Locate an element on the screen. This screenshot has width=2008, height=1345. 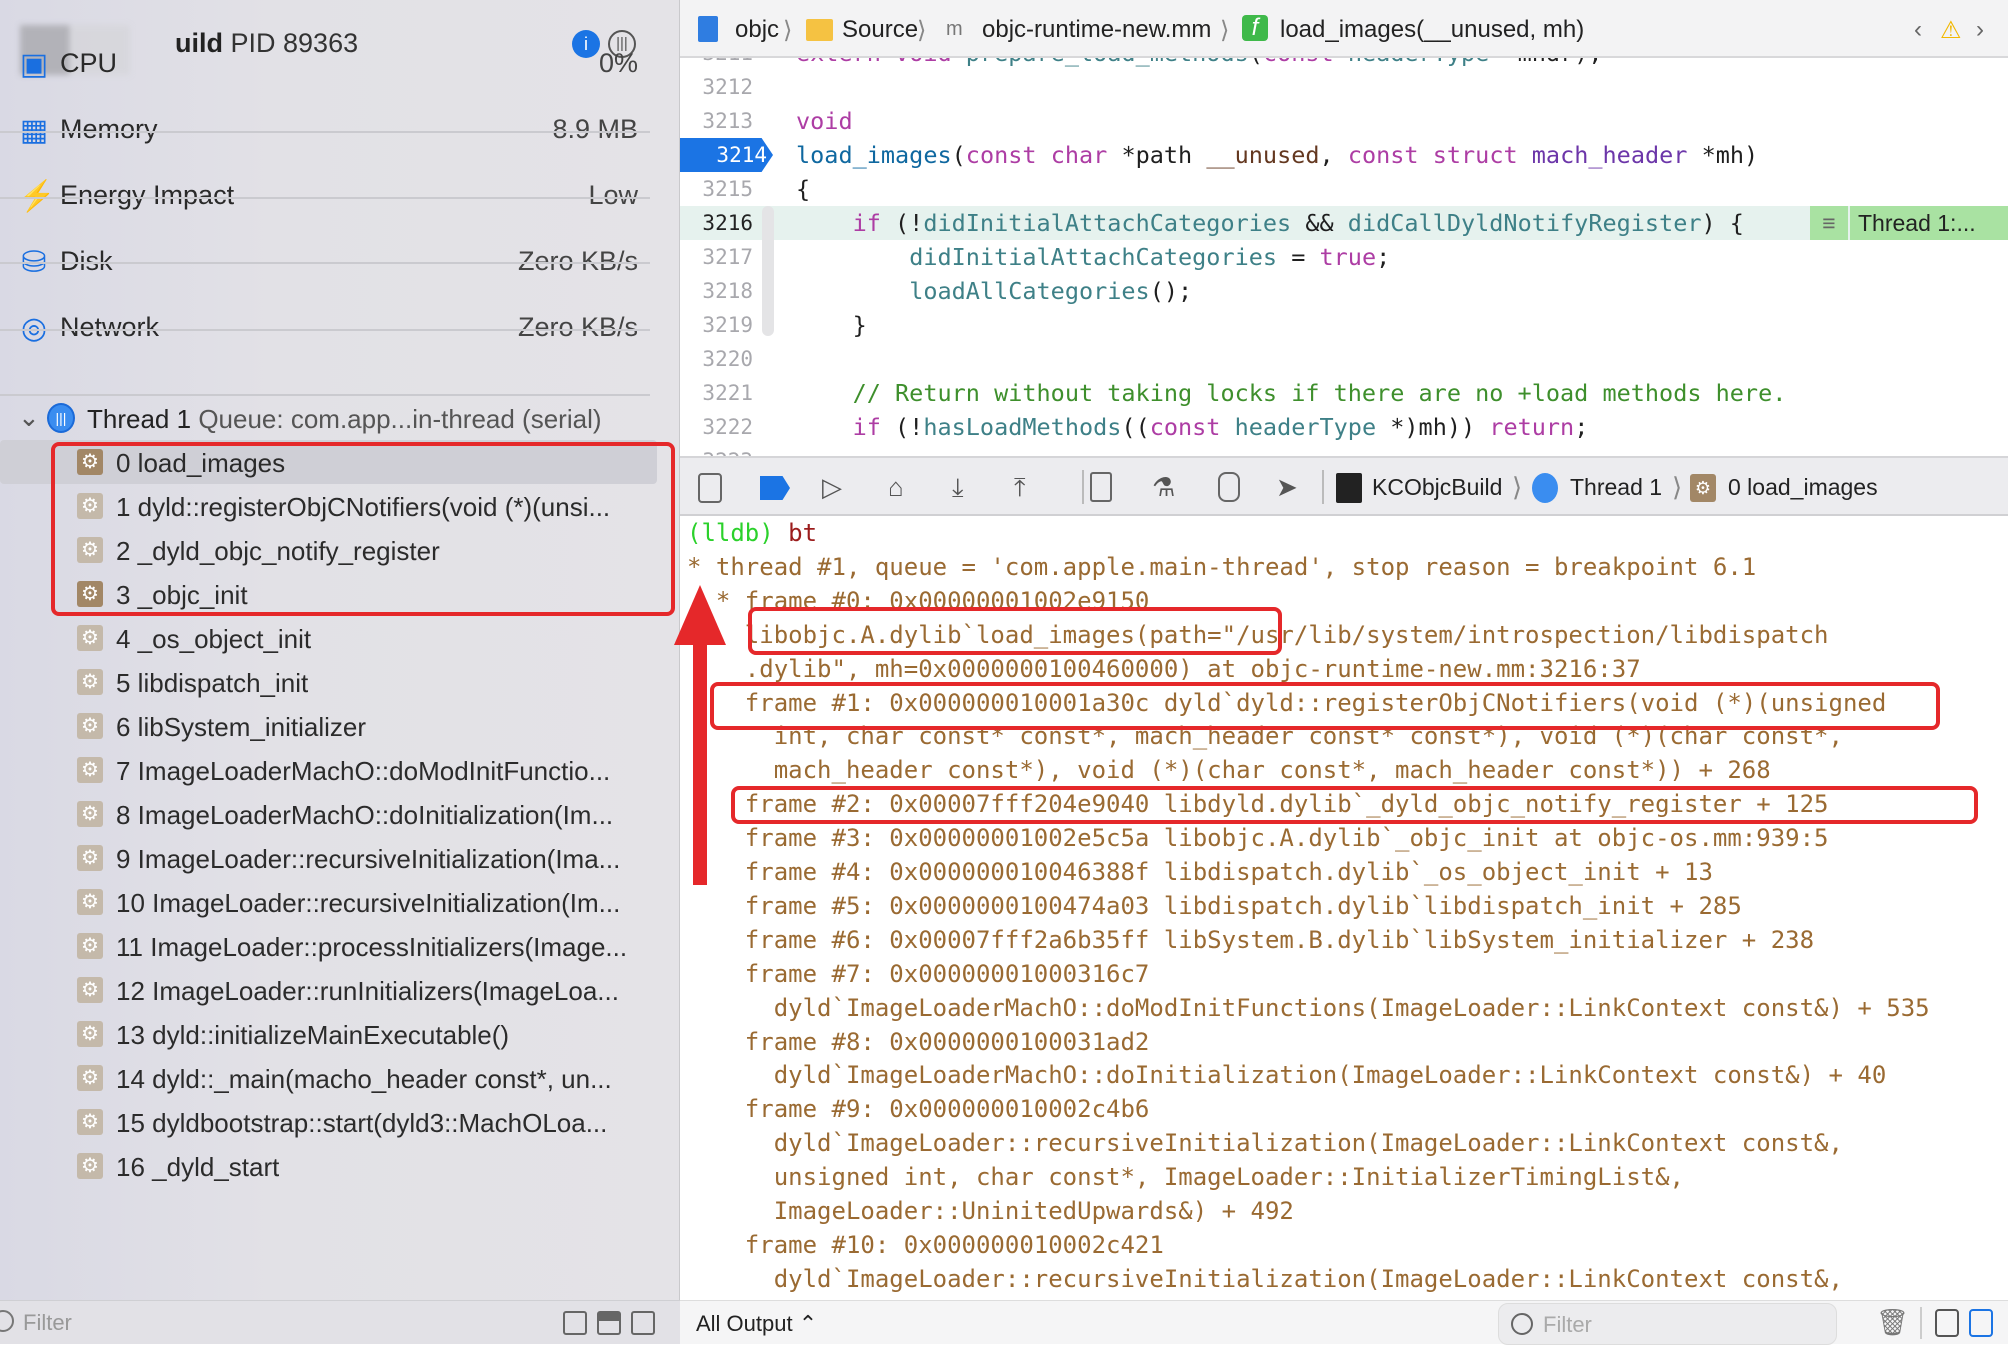
stack-frame-row: ⚙ 13 dyld::initializeMainExecutable() is located at coordinates (330, 1034).